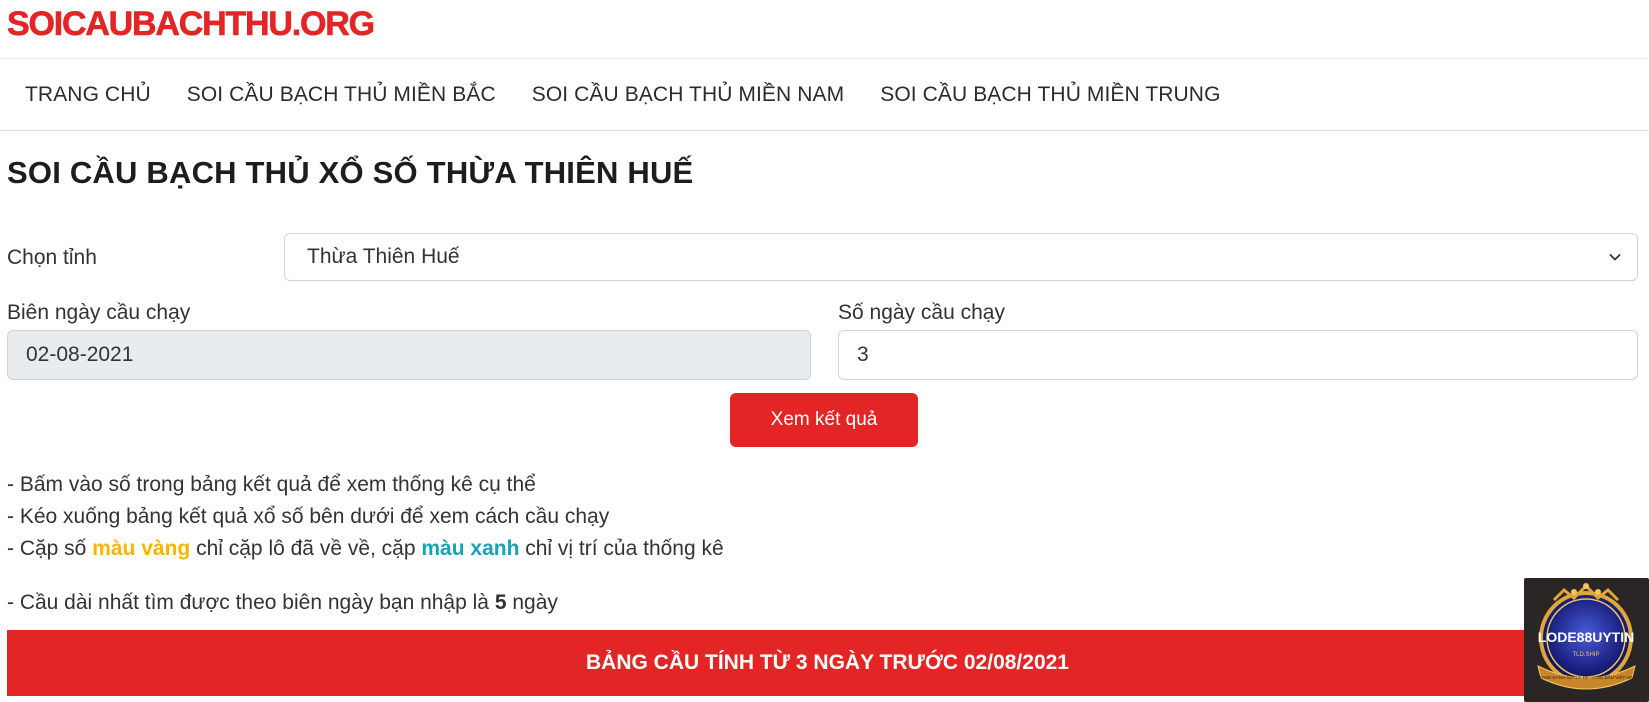 This screenshot has height=702, width=1649. What do you see at coordinates (532, 602) in the screenshot?
I see `longest-note-part-b: ngày` at bounding box center [532, 602].